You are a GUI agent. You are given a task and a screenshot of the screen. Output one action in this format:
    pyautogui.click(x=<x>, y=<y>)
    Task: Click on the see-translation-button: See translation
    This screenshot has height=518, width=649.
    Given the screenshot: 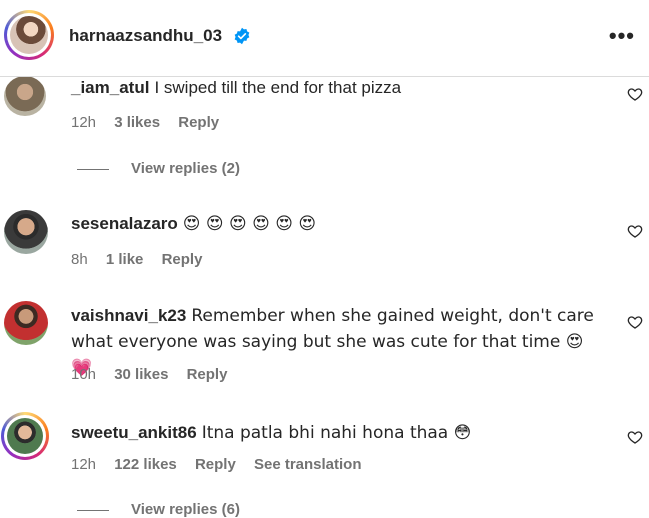 What is the action you would take?
    pyautogui.click(x=308, y=464)
    